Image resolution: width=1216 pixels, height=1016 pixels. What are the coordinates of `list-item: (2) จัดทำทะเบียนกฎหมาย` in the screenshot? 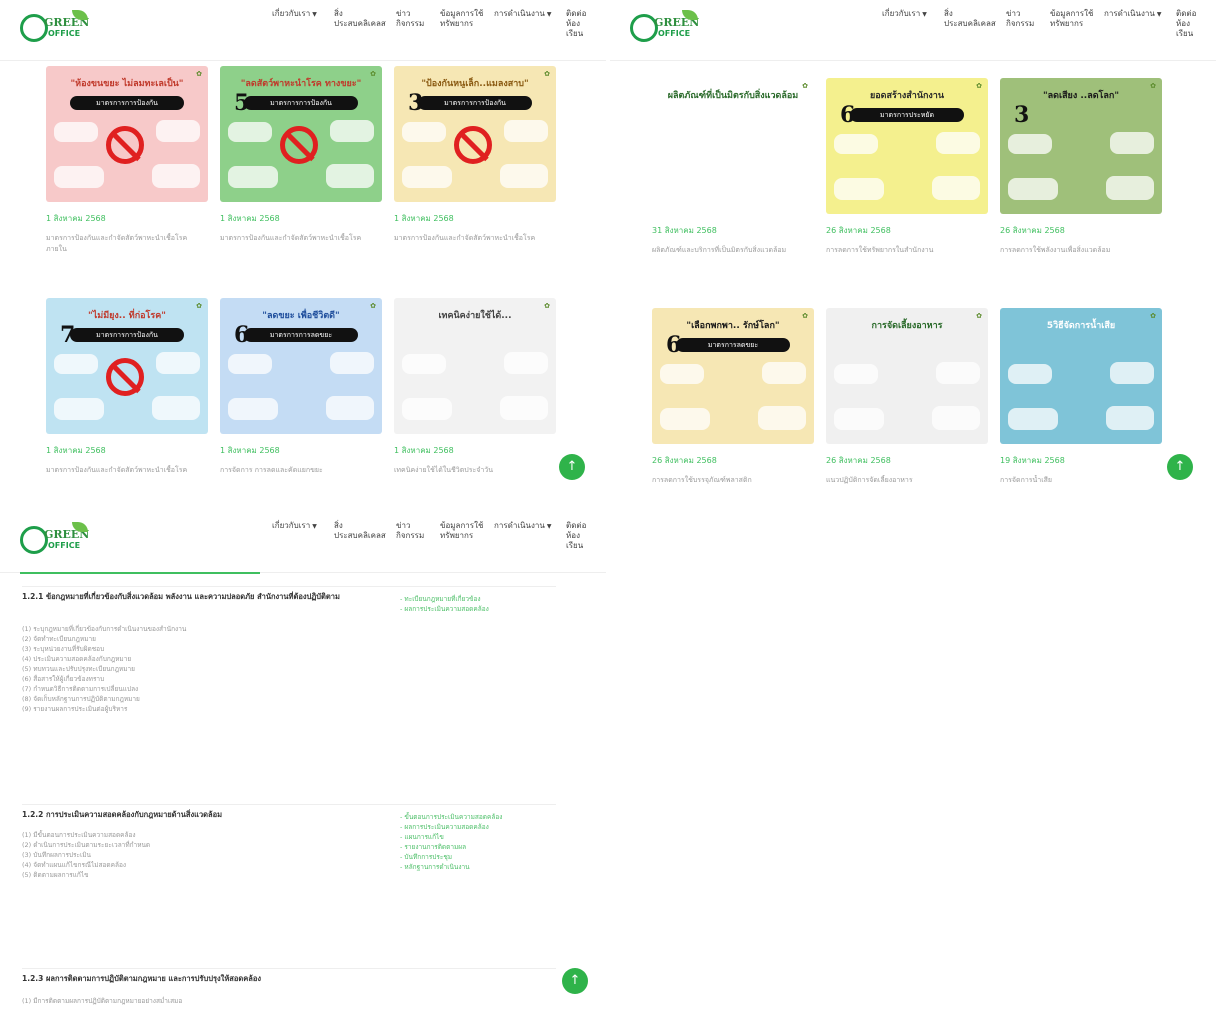 It's located at (59, 639).